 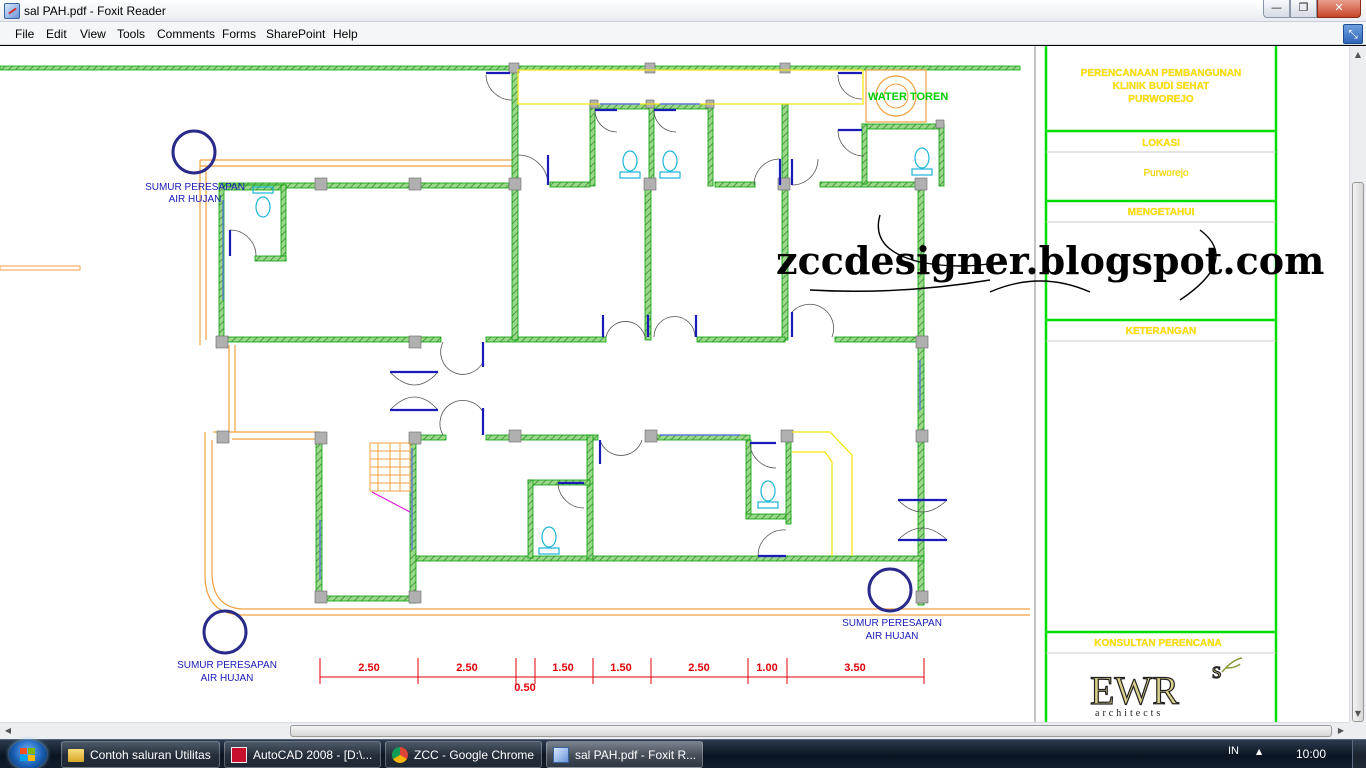 I want to click on taskbar-item-chrome: ZCC - Google Chrome, so click(x=463, y=754).